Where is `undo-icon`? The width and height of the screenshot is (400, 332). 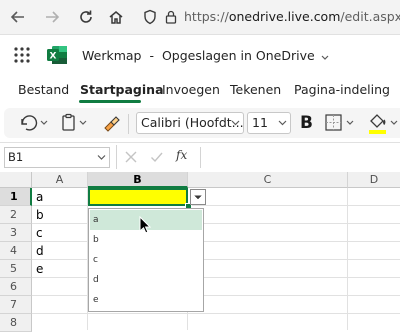 undo-icon is located at coordinates (34, 123).